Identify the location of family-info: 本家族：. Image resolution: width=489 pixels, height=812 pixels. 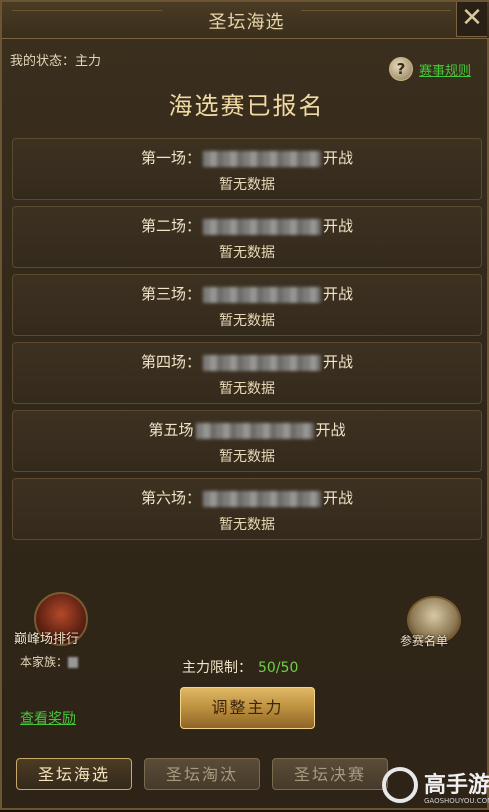
(49, 661).